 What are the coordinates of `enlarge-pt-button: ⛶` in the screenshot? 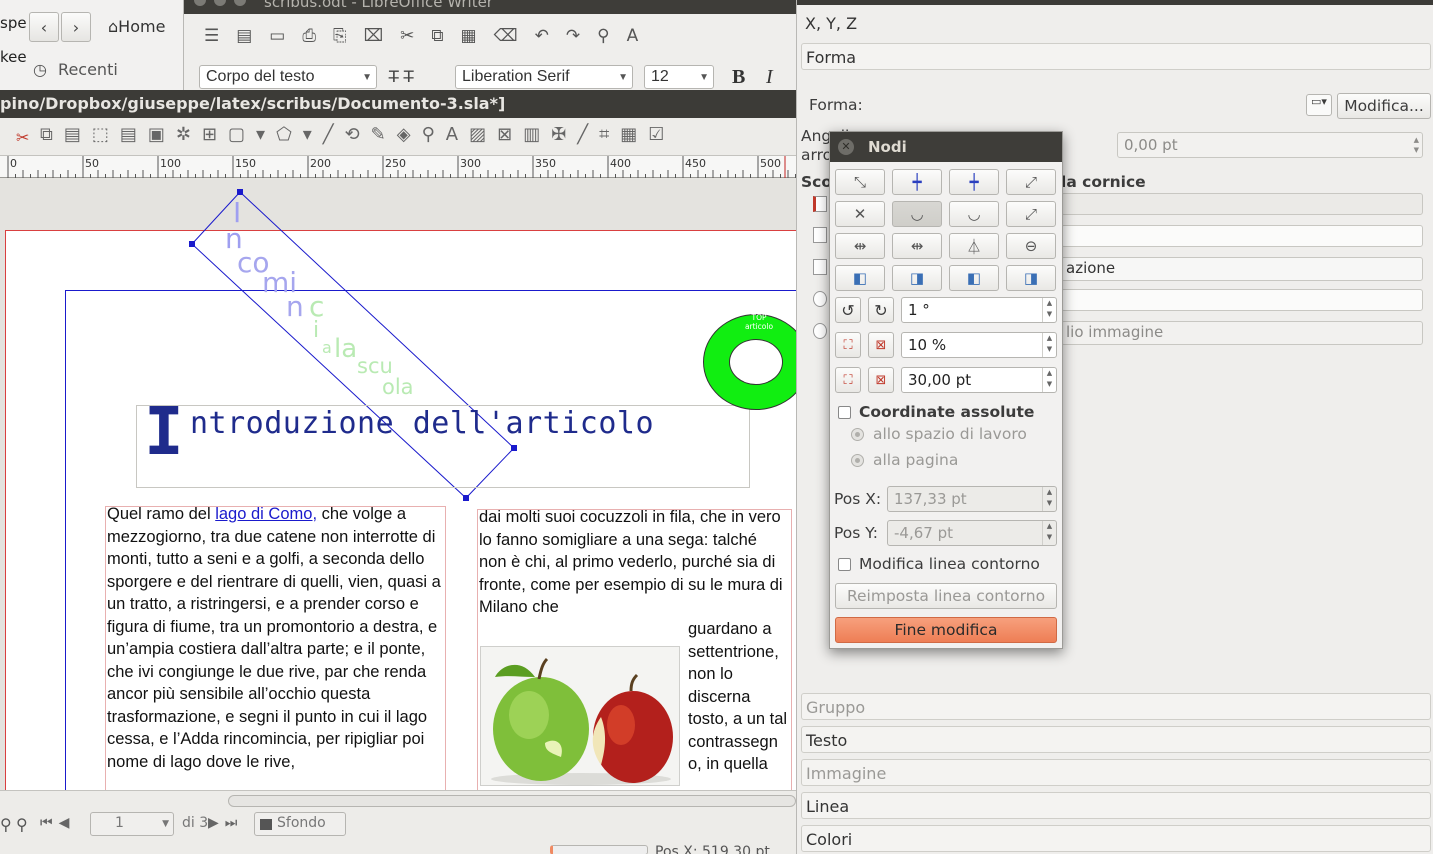 It's located at (848, 380).